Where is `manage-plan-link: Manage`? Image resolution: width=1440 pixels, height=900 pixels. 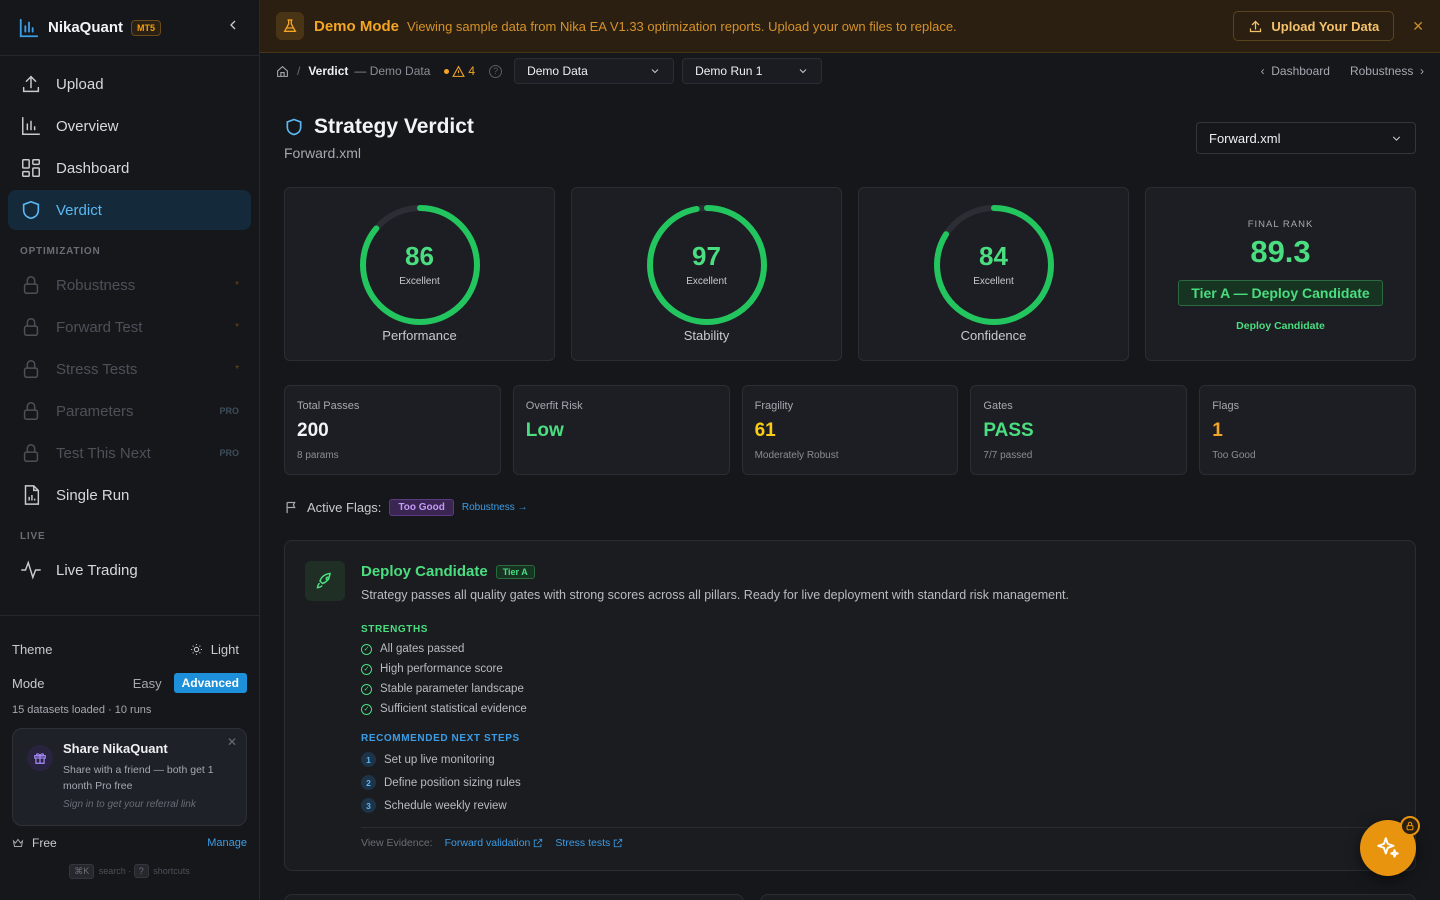 manage-plan-link: Manage is located at coordinates (227, 843).